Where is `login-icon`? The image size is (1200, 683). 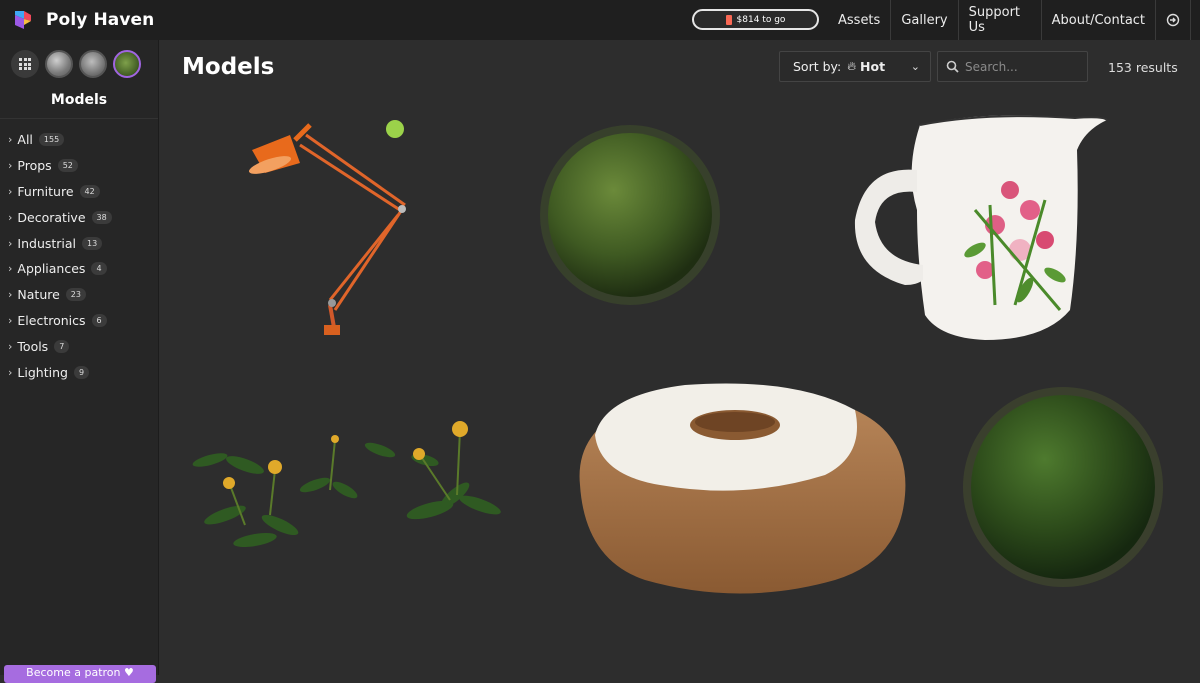
login-icon is located at coordinates (1172, 20).